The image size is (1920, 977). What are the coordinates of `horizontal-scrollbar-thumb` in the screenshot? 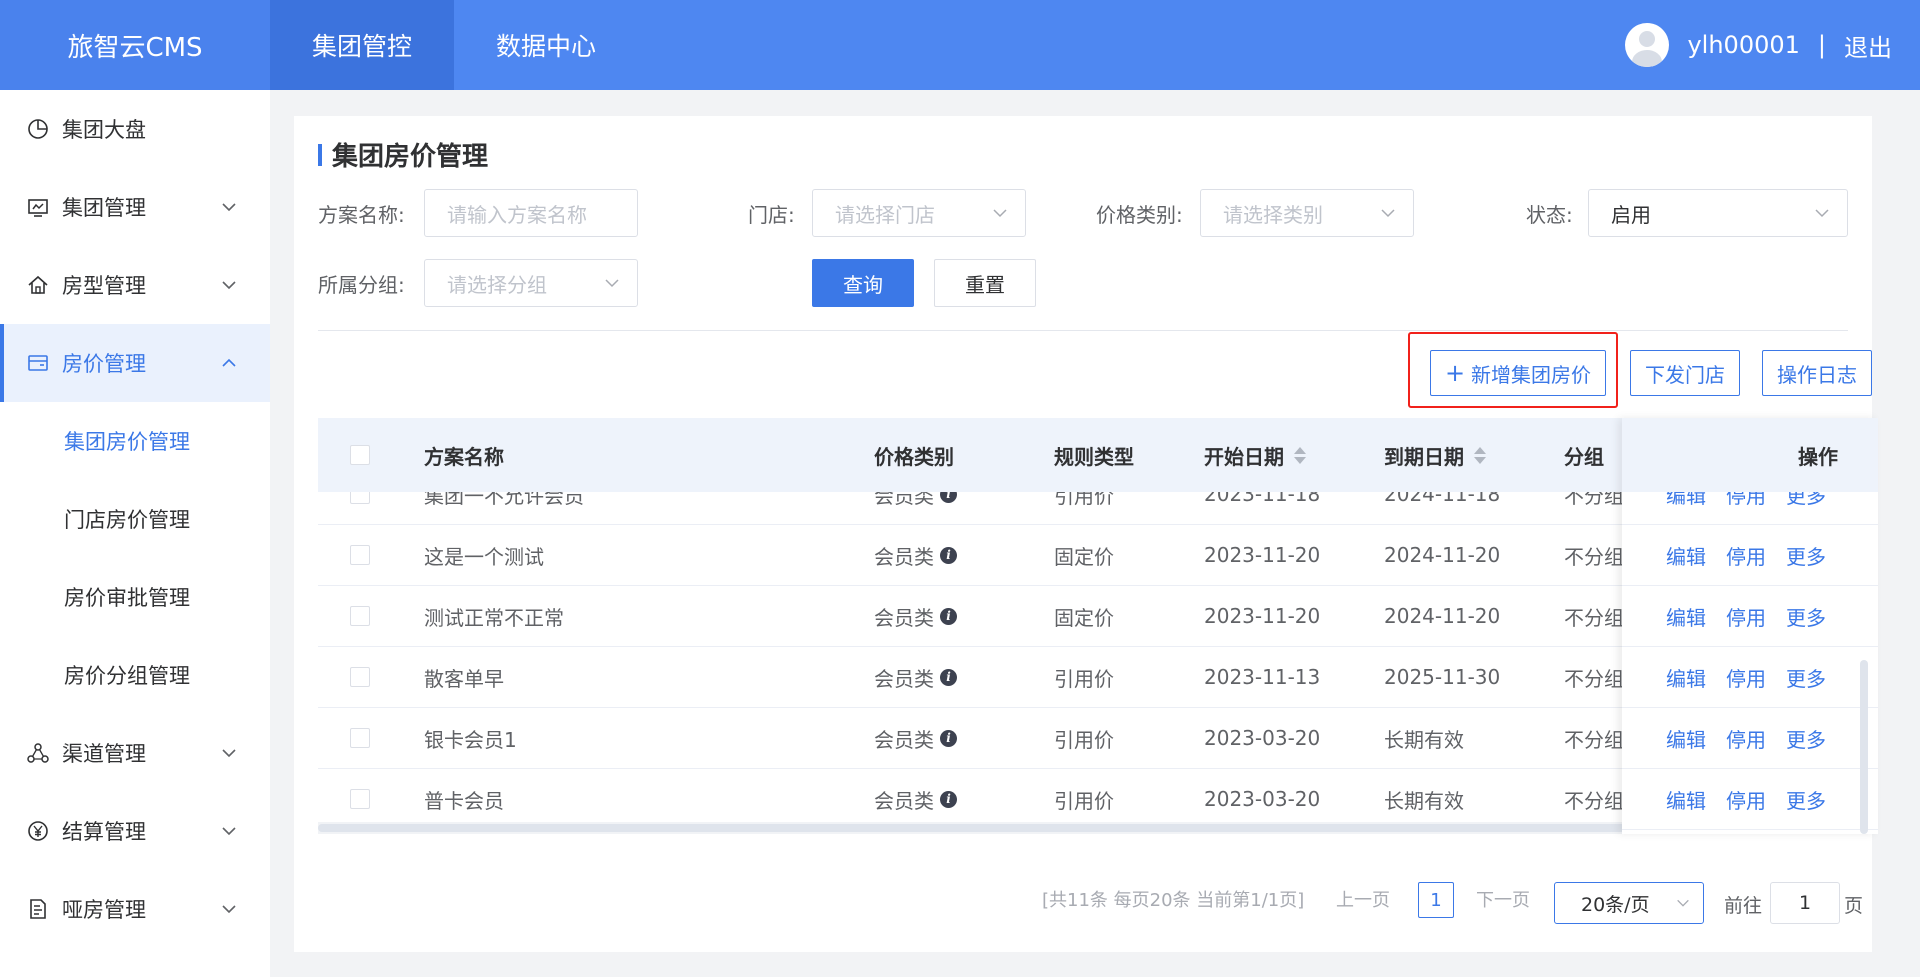 It's located at (980, 828).